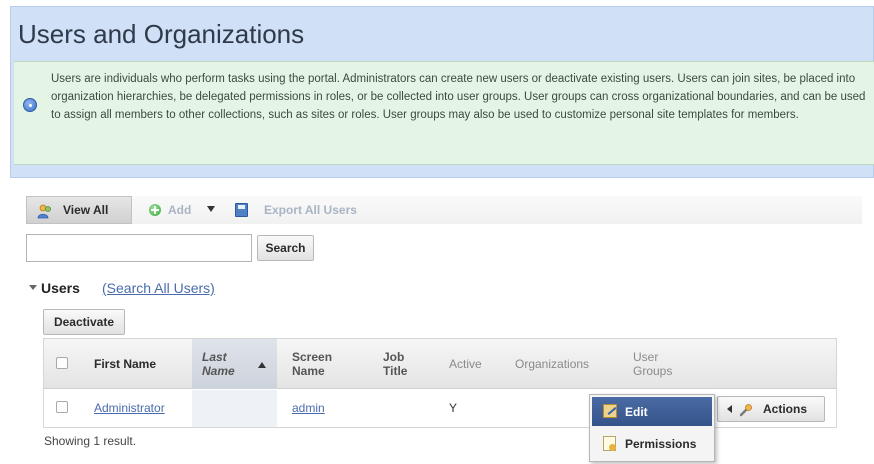 This screenshot has width=874, height=464. I want to click on view-all-label: View All, so click(86, 210).